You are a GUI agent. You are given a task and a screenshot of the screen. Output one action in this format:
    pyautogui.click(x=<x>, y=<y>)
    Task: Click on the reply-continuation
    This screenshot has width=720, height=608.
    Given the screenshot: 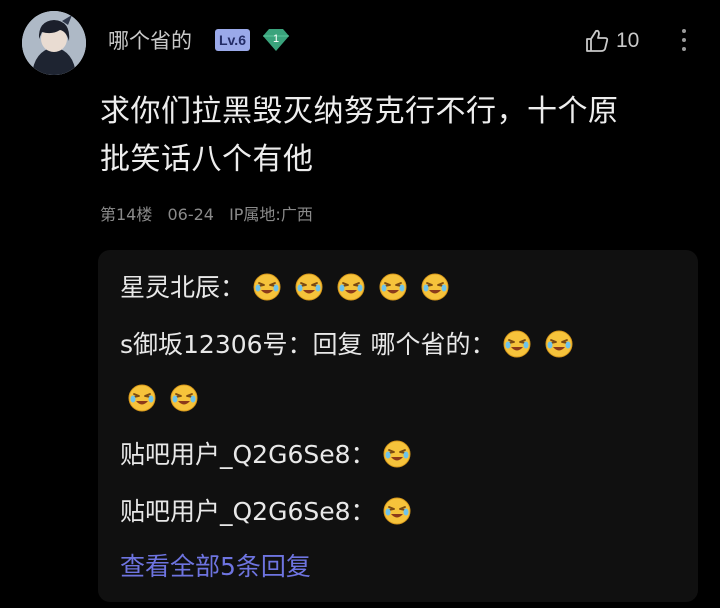 What is the action you would take?
    pyautogui.click(x=163, y=399)
    